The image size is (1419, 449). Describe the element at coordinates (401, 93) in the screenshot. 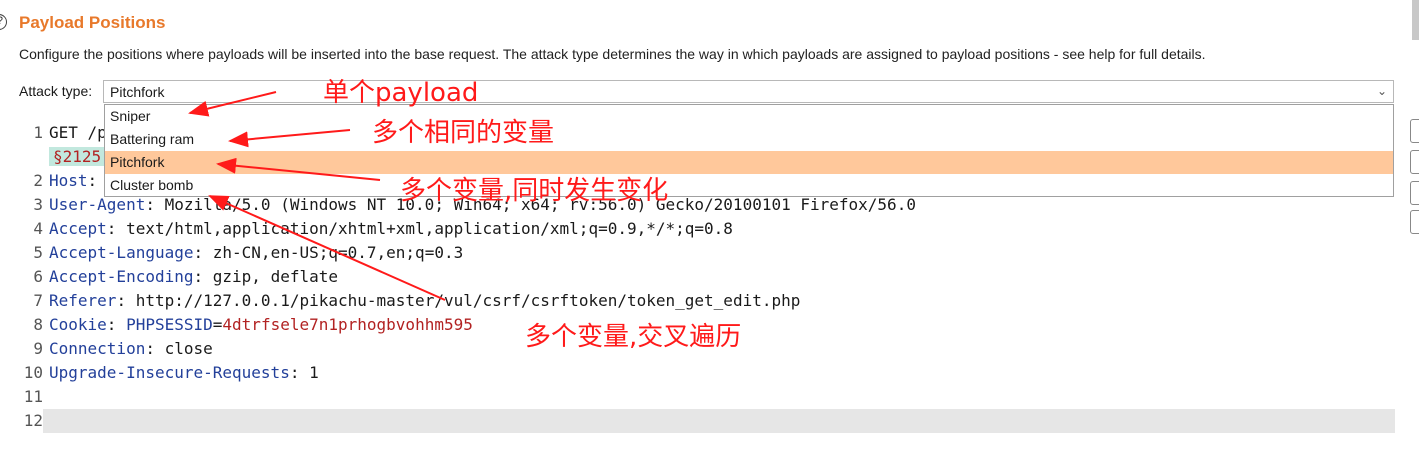

I see `annotation-sniper: 单个payload` at that location.